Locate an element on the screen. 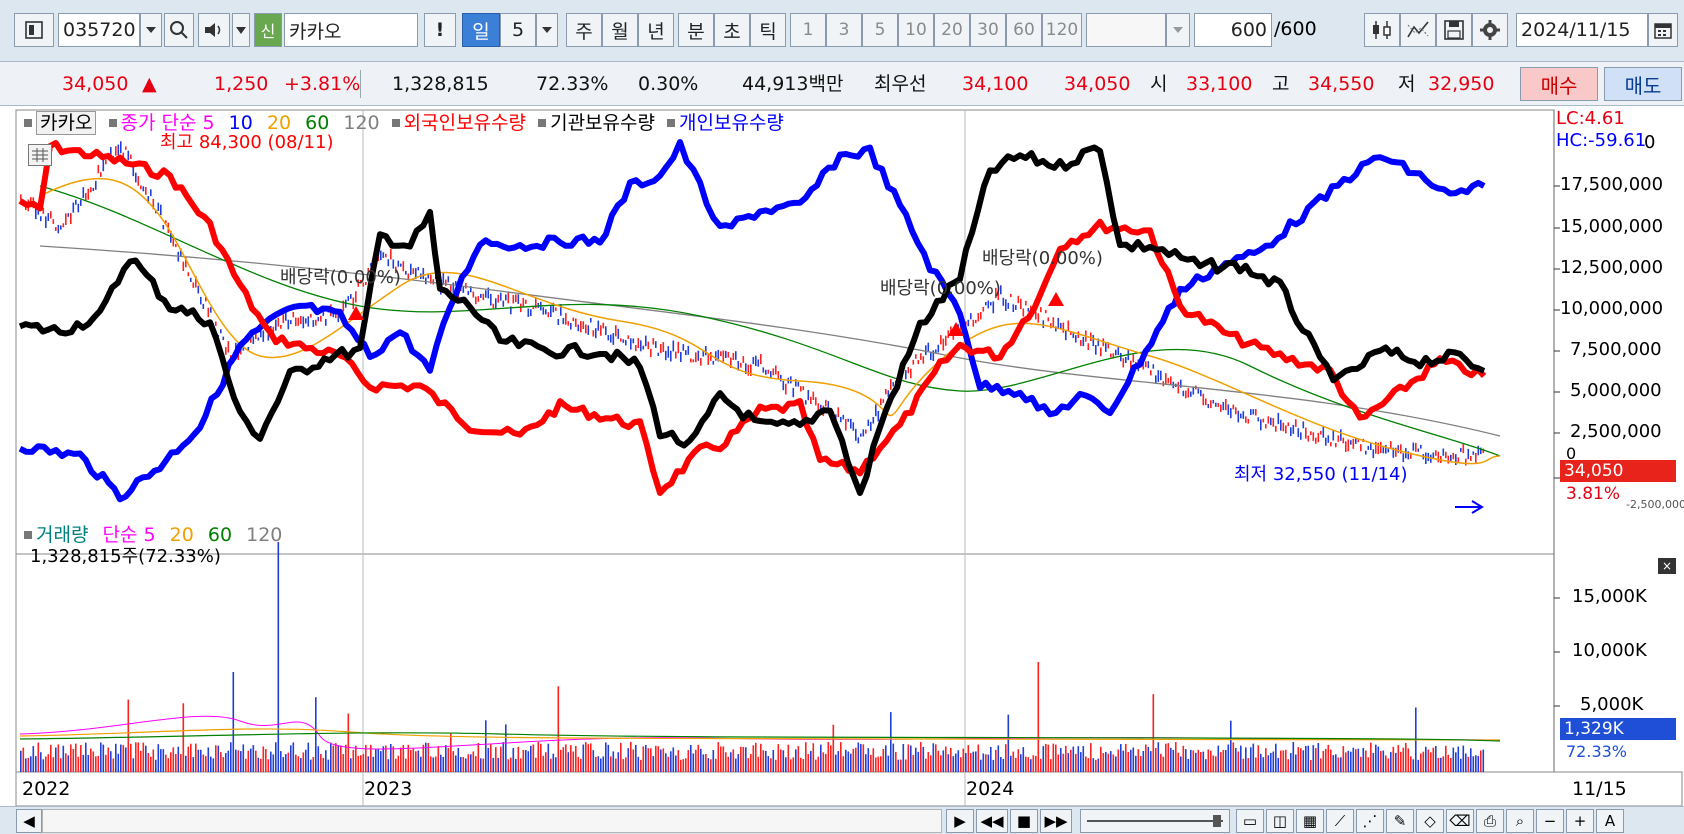 This screenshot has height=834, width=1684. period-dropdown-icon is located at coordinates (547, 30).